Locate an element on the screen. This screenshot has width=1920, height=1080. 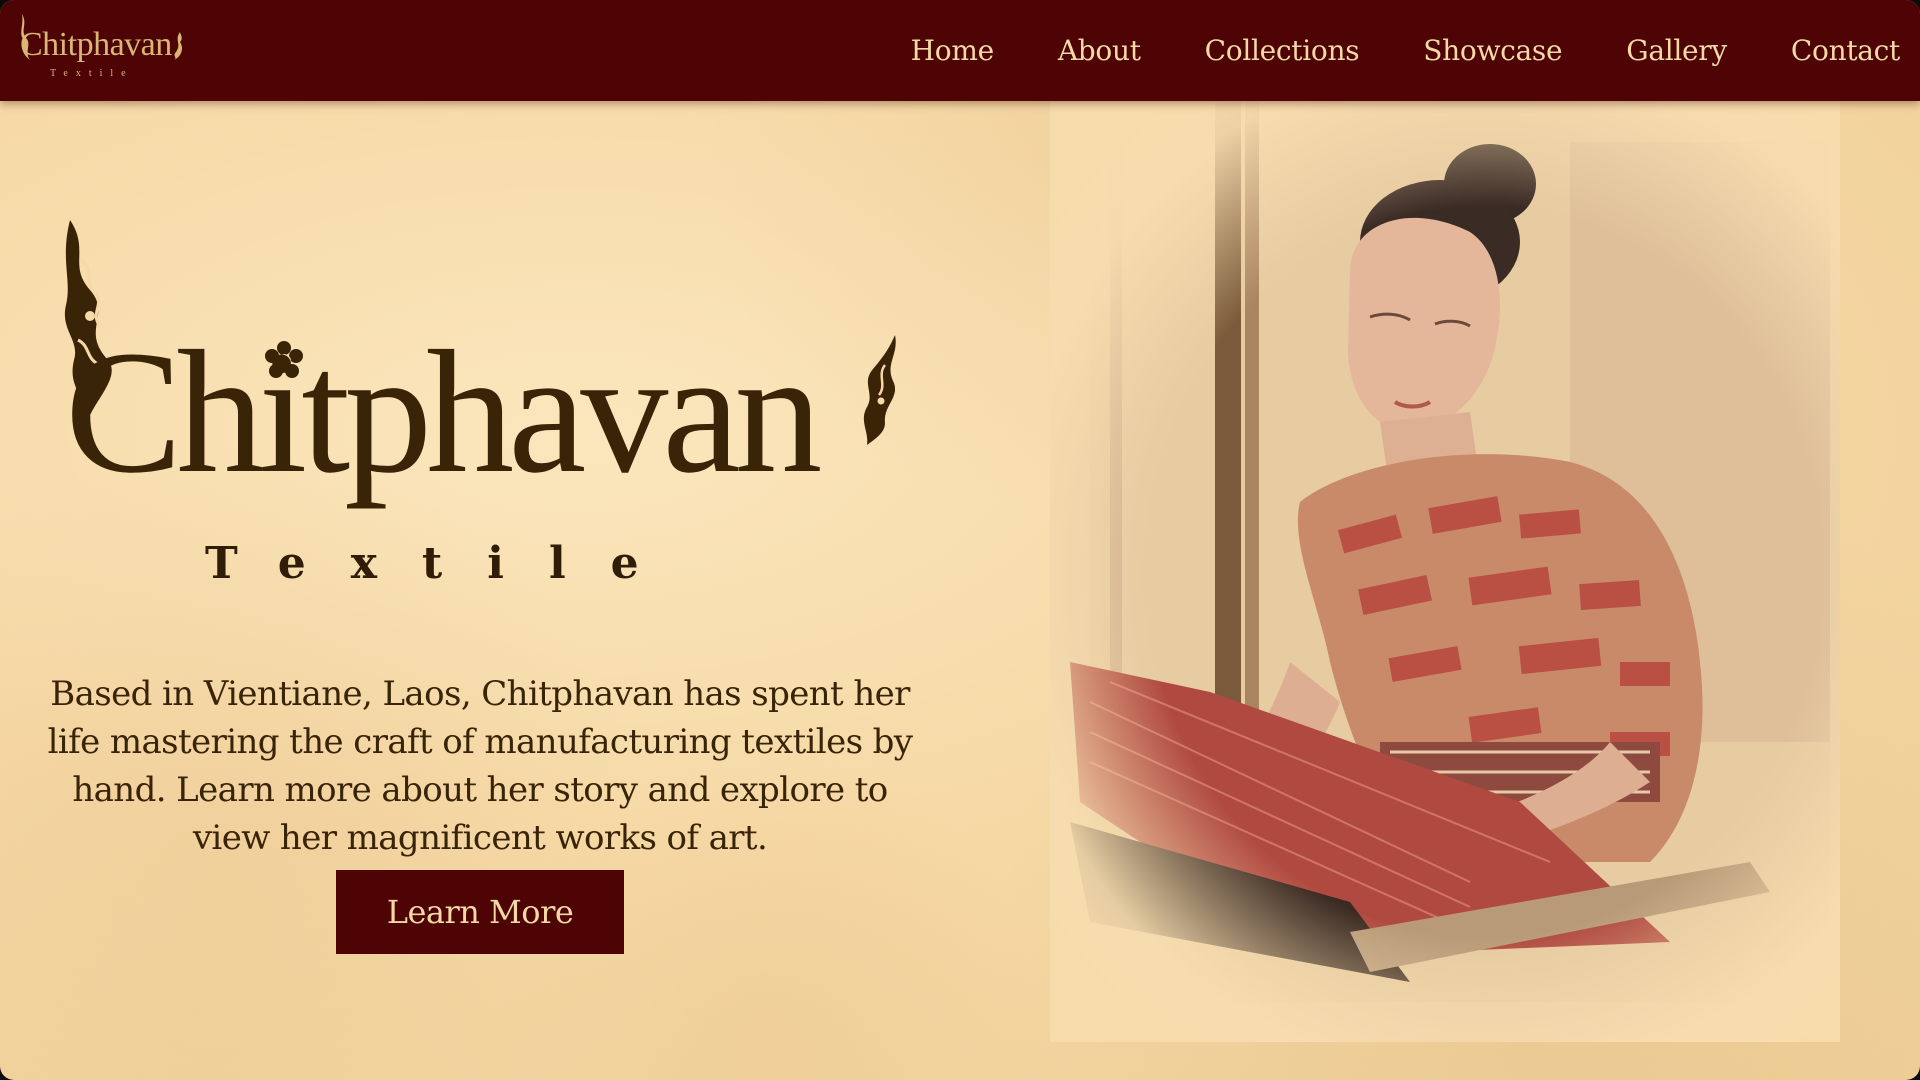
nav-link-collections: Collections is located at coordinates (1282, 50).